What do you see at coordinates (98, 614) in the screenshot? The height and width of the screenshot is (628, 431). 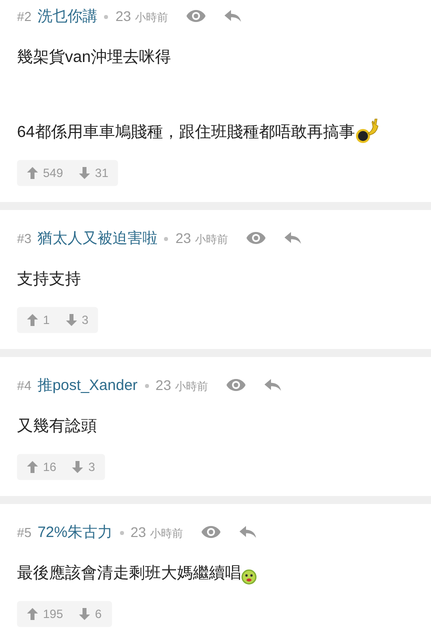 I see `downvote-count: 6` at bounding box center [98, 614].